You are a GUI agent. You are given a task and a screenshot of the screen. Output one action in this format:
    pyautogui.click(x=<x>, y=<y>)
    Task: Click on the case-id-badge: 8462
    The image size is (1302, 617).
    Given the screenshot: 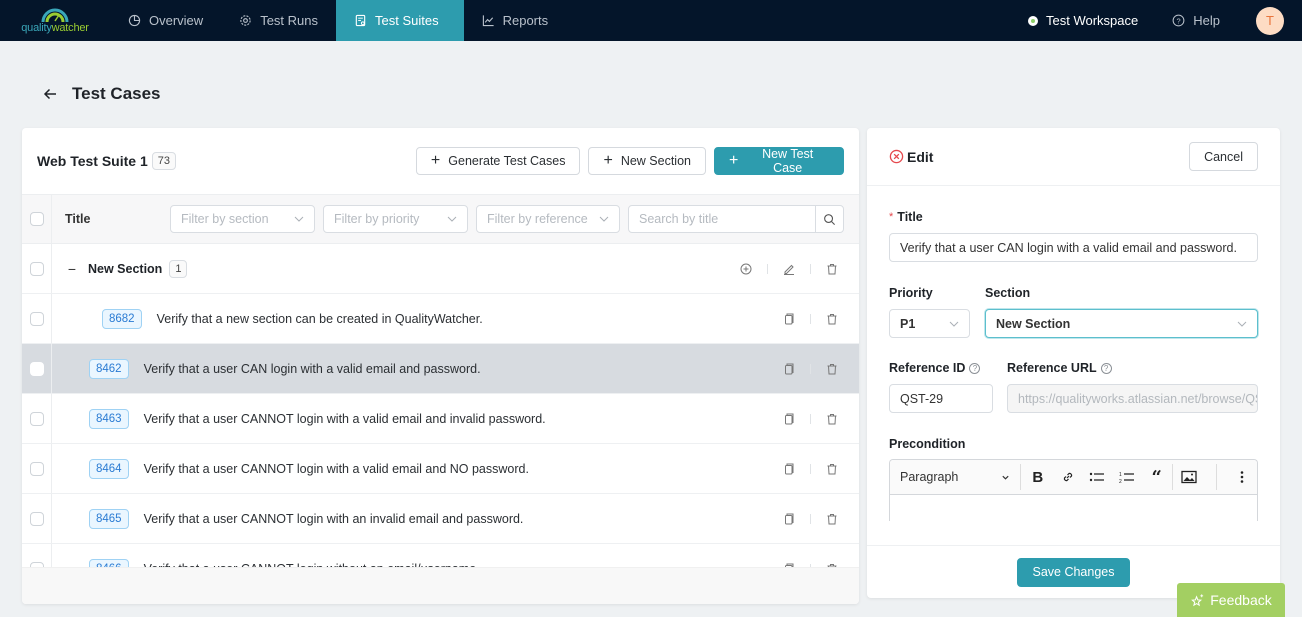 What is the action you would take?
    pyautogui.click(x=109, y=368)
    